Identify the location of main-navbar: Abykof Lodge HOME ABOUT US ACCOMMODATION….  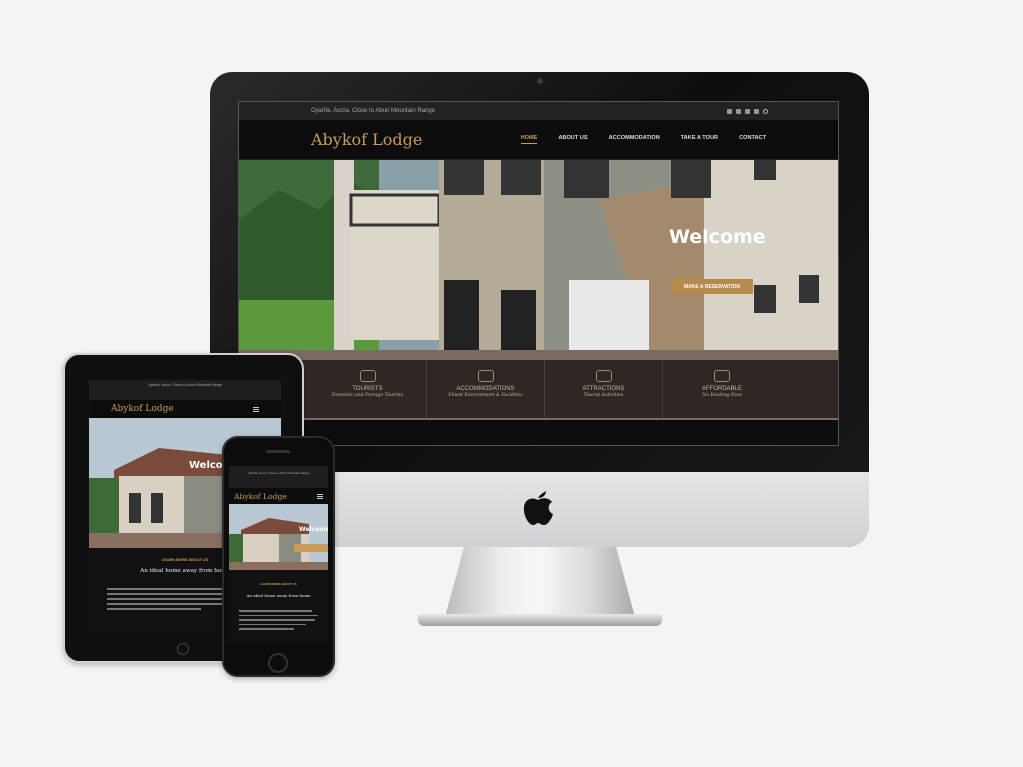
(538, 140).